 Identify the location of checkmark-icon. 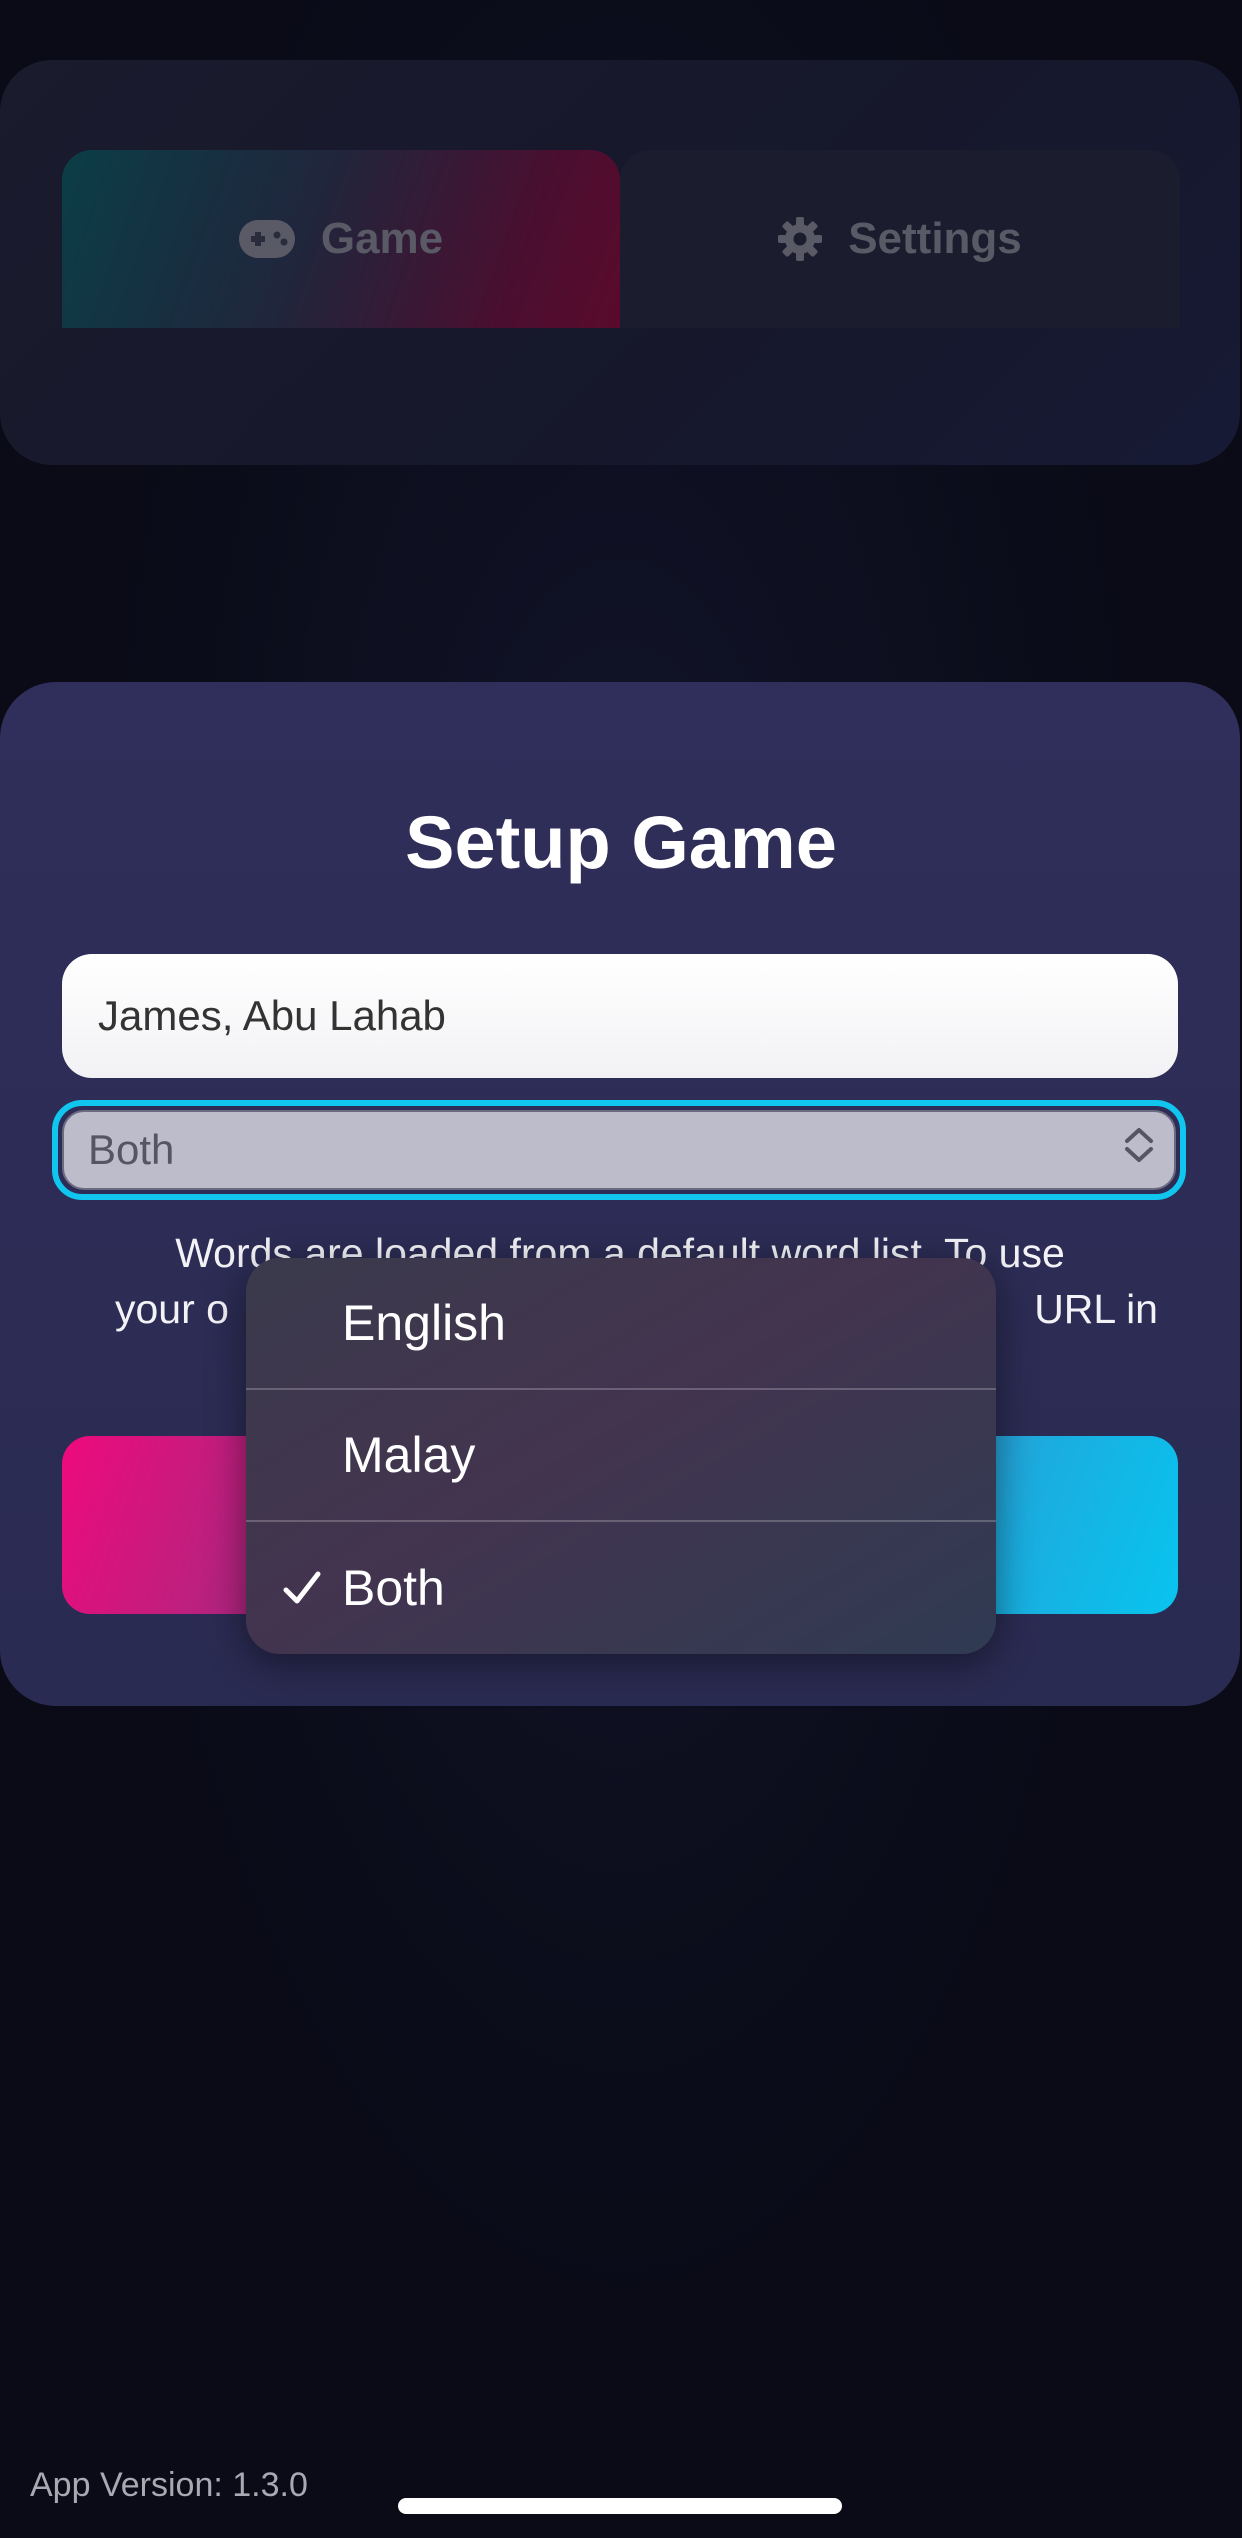
(302, 1588).